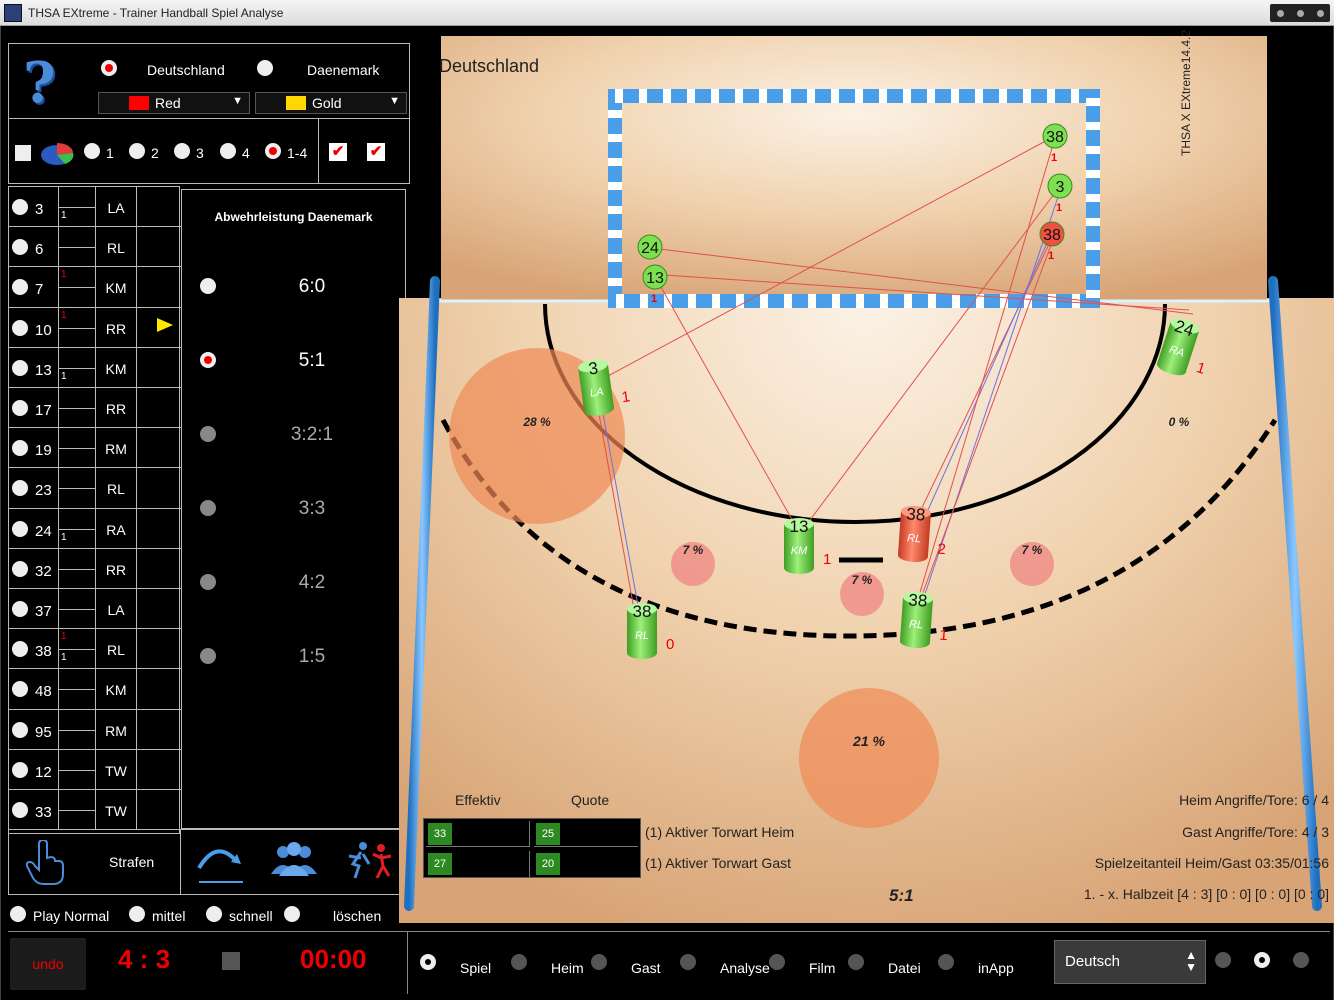 The image size is (1334, 1000). Describe the element at coordinates (338, 152) in the screenshot. I see `filter-checkbox-1: ✔` at that location.